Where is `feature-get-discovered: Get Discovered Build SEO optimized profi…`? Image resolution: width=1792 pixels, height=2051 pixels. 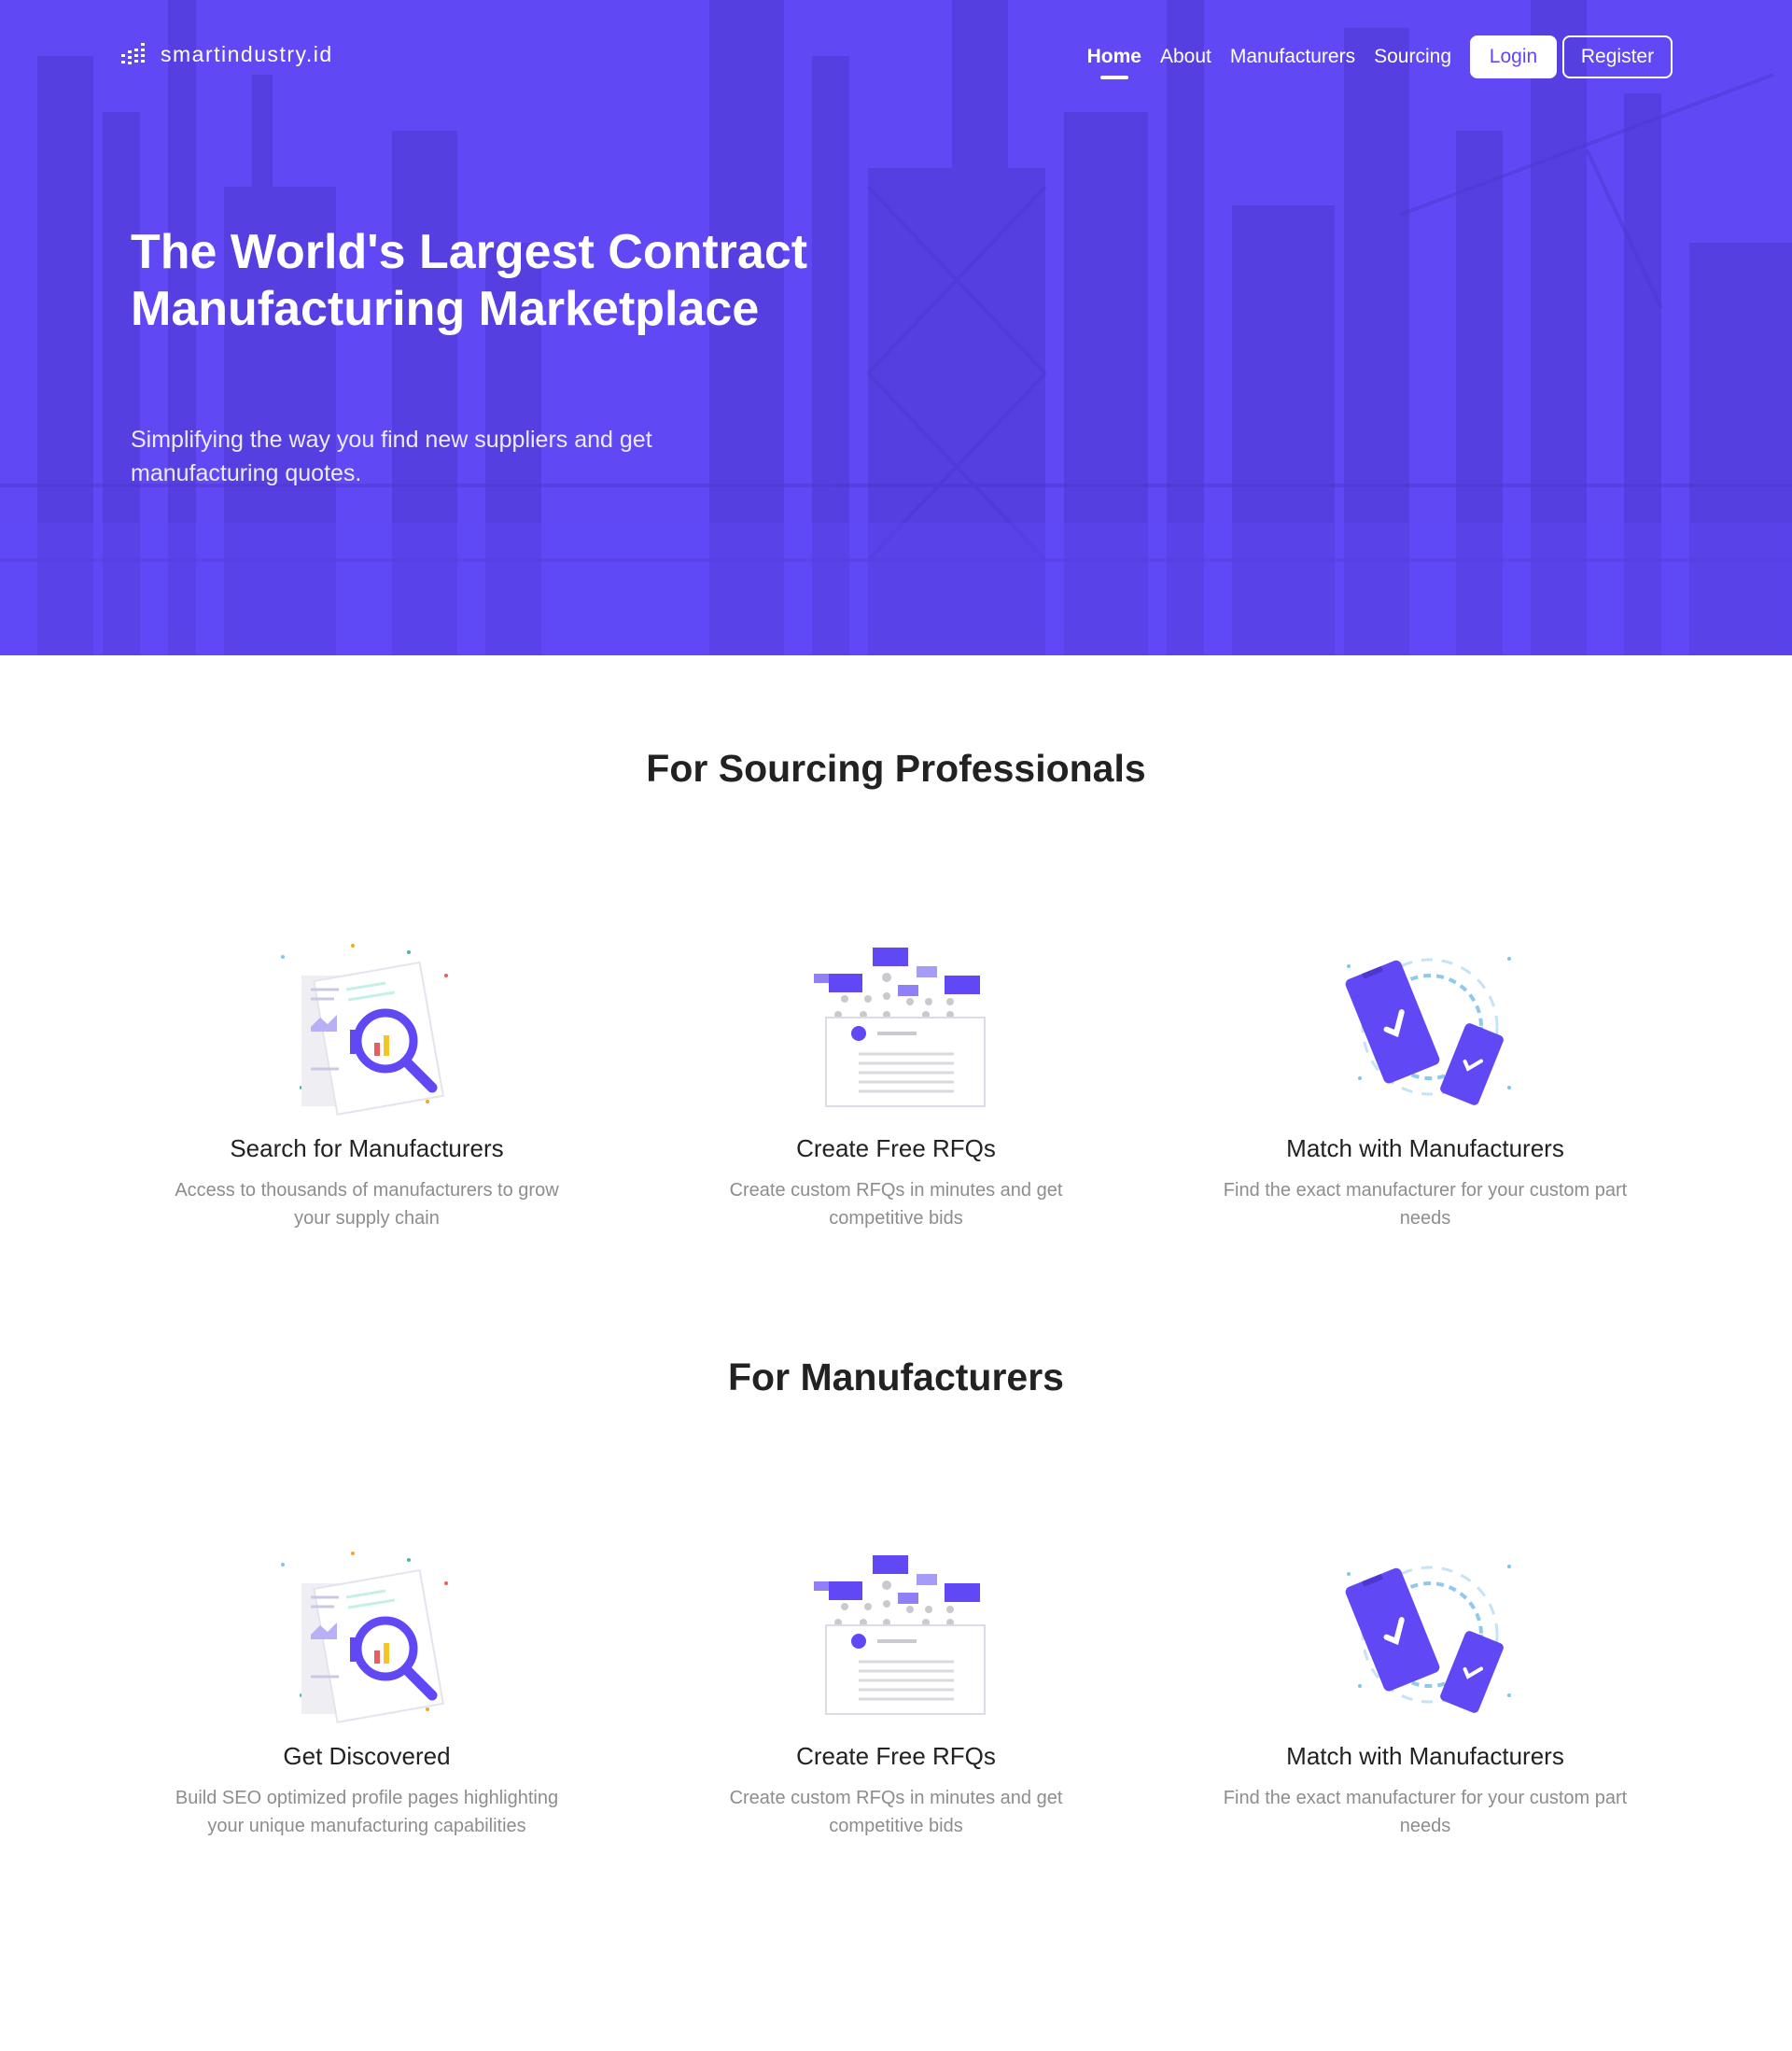 feature-get-discovered: Get Discovered Build SEO optimized profi… is located at coordinates (366, 1693).